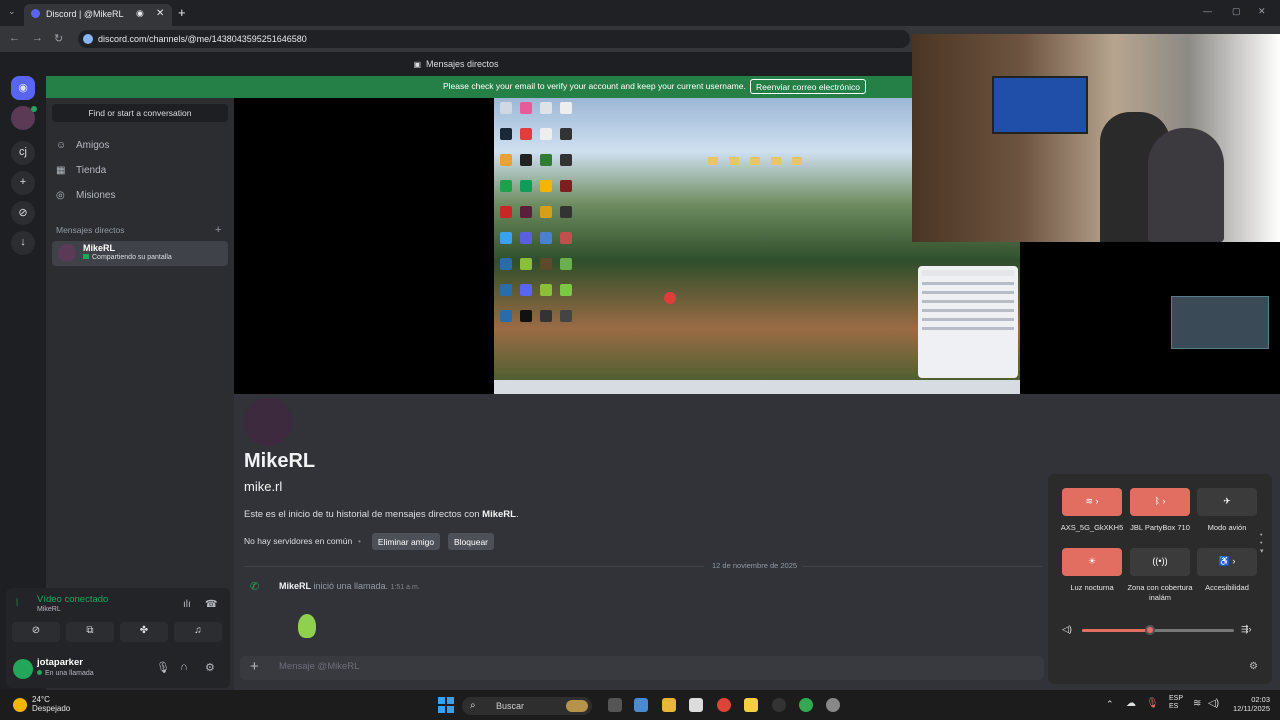 This screenshot has width=1280, height=720. Describe the element at coordinates (724, 705) in the screenshot. I see `chrome-icon` at that location.